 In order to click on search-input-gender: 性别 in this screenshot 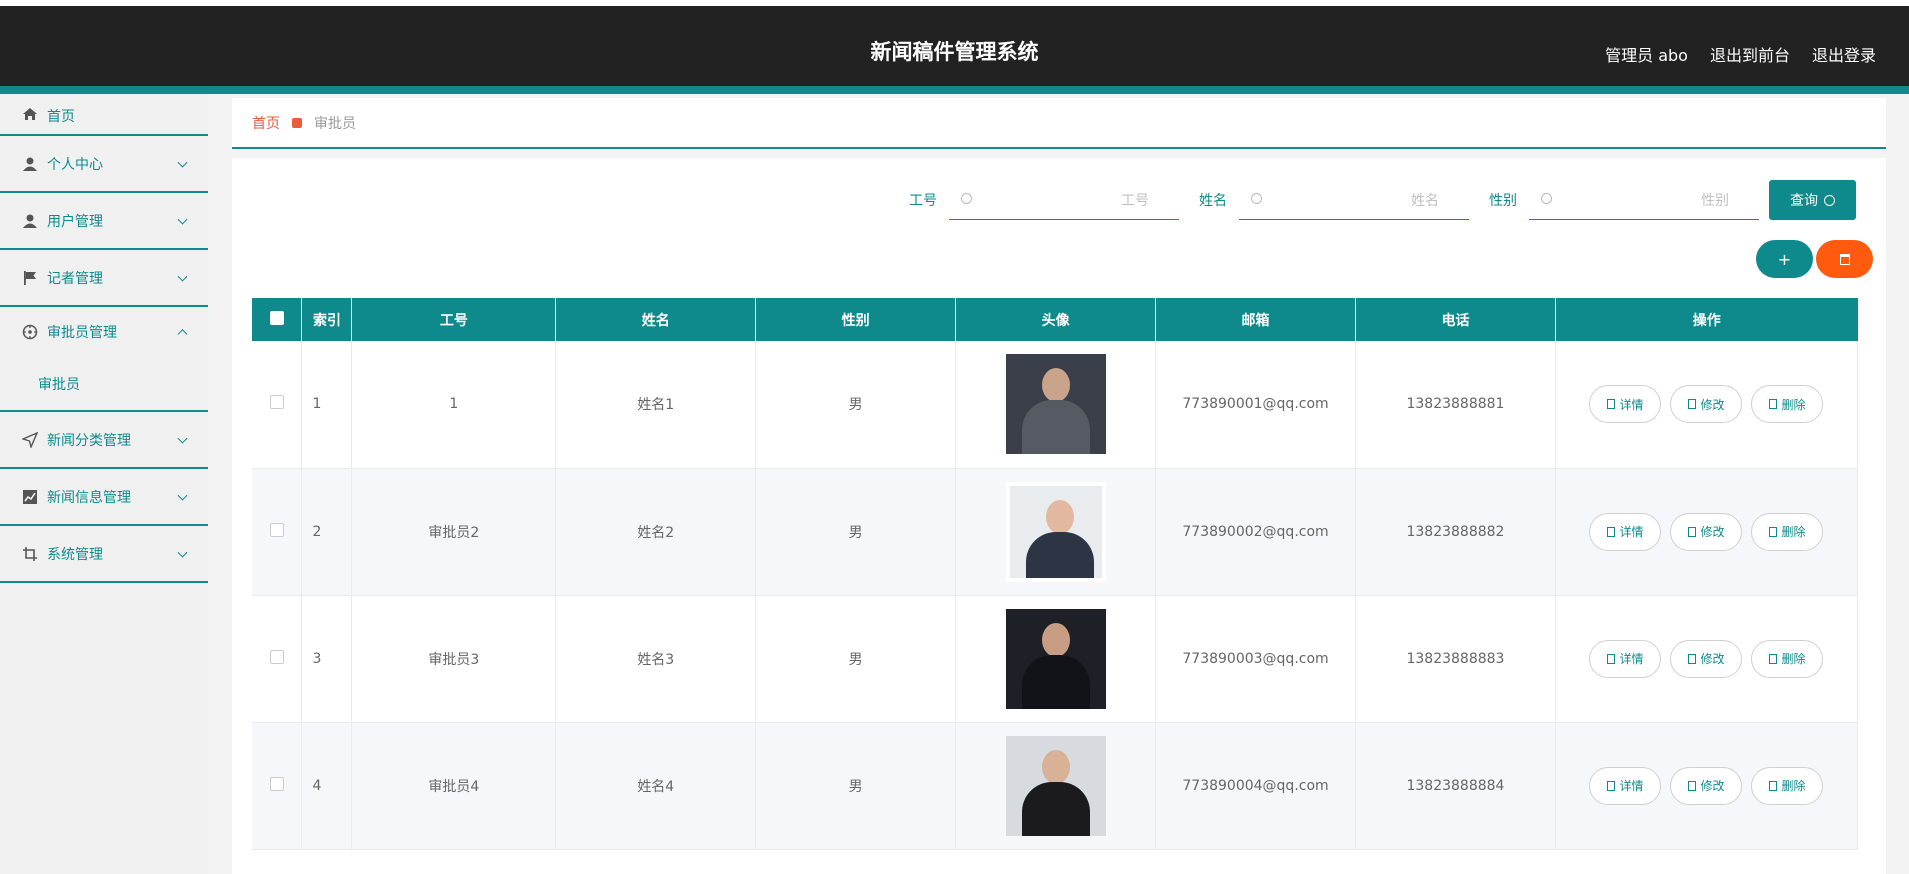, I will do `click(1644, 200)`.